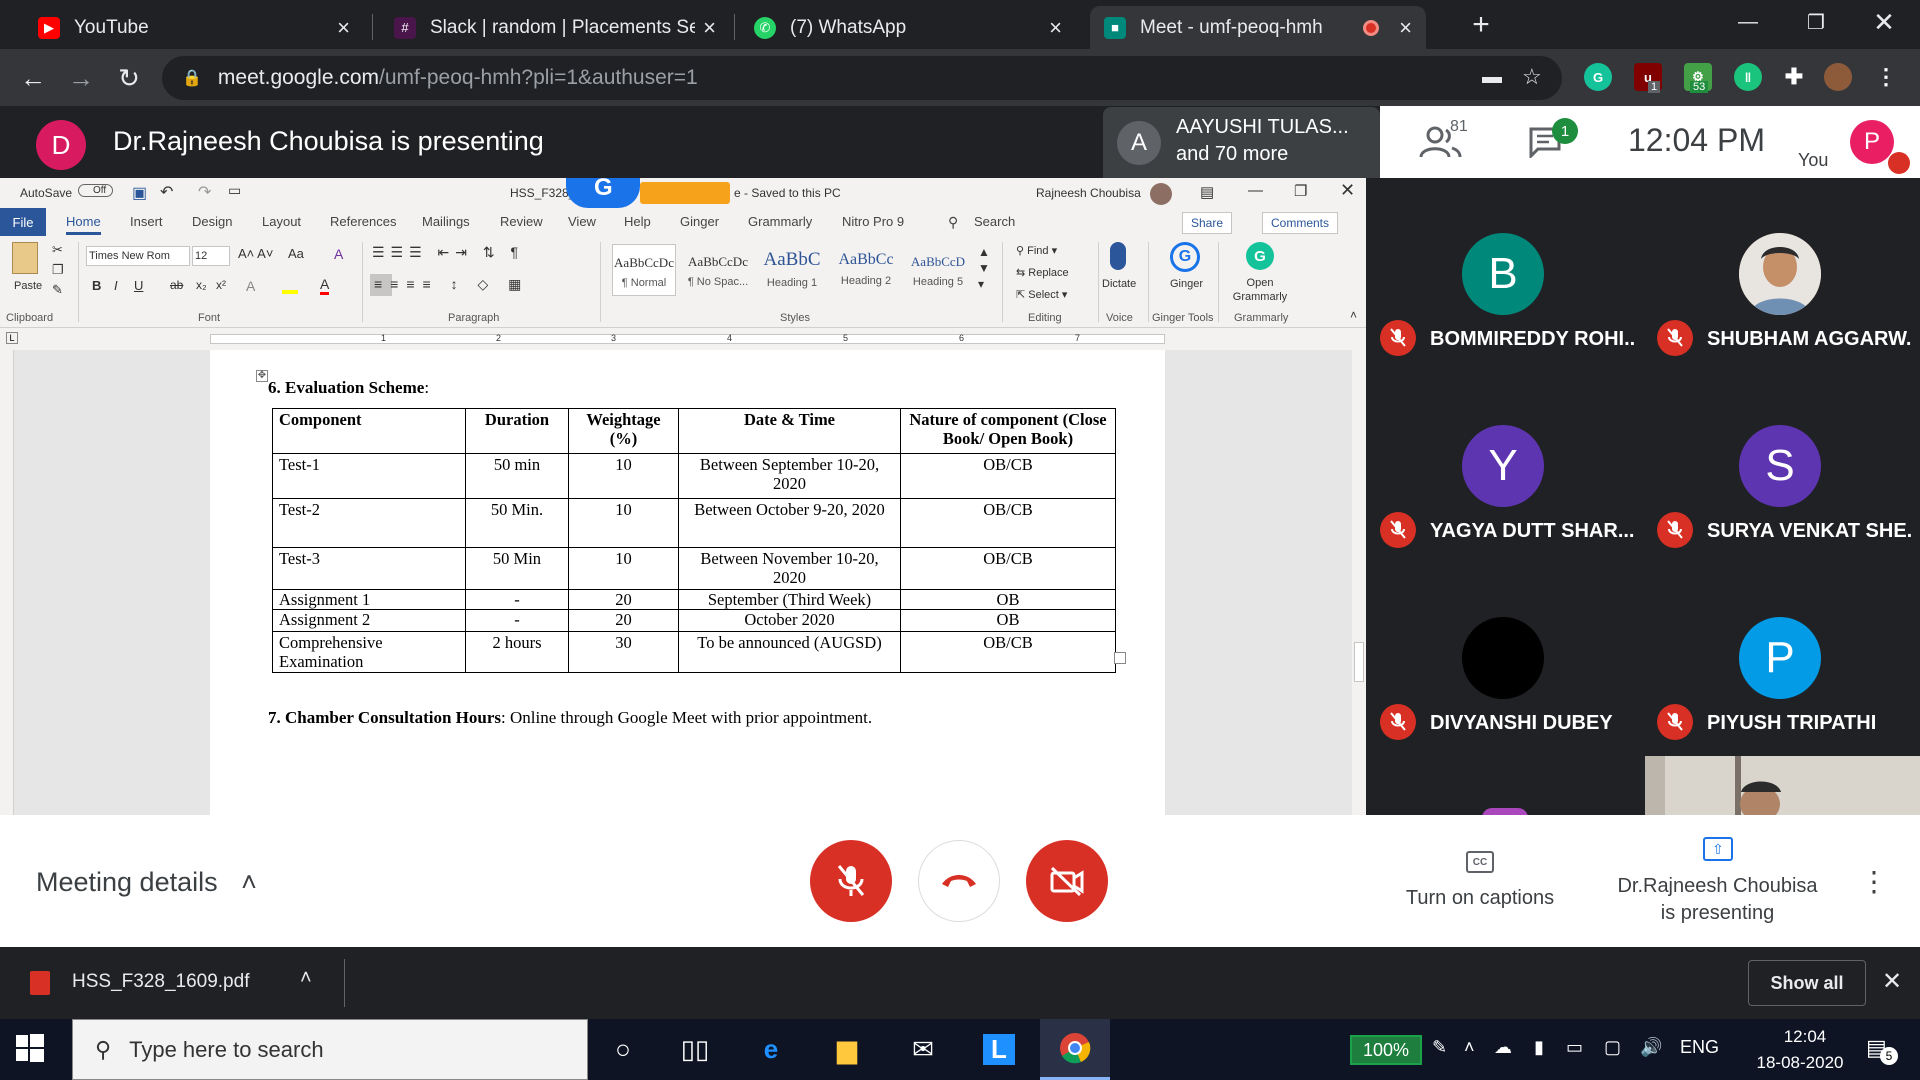 The image size is (1920, 1080). I want to click on subscript-icon: x₂, so click(201, 285).